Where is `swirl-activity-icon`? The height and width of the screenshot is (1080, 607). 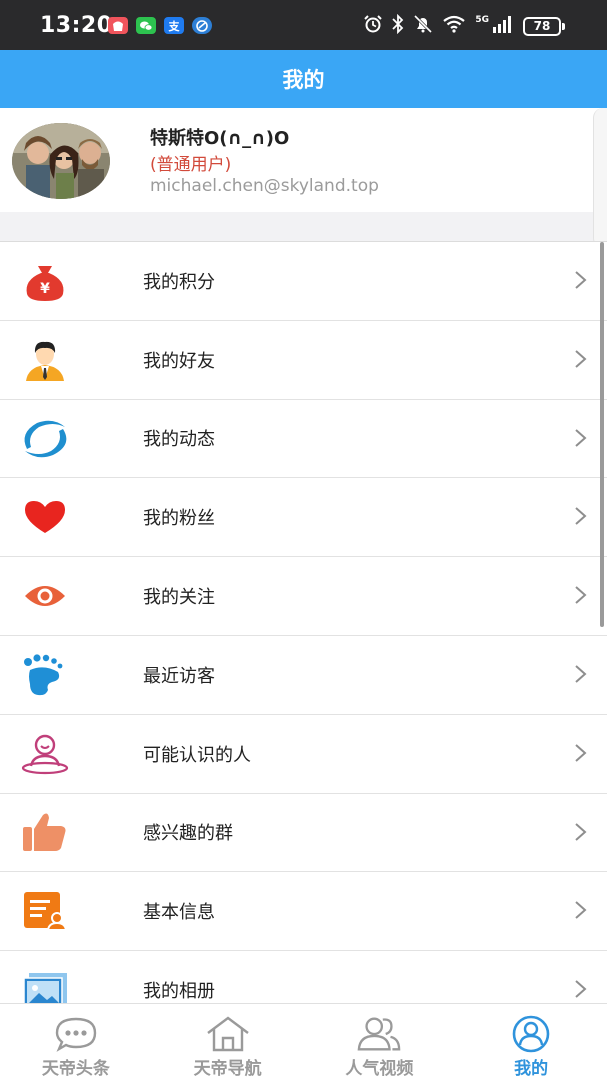 swirl-activity-icon is located at coordinates (45, 439).